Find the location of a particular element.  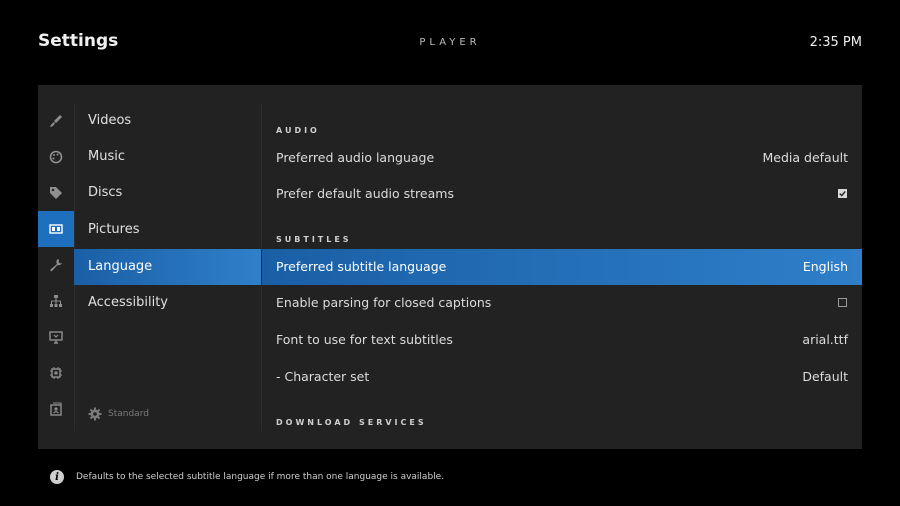

profile-icon is located at coordinates (56, 409).